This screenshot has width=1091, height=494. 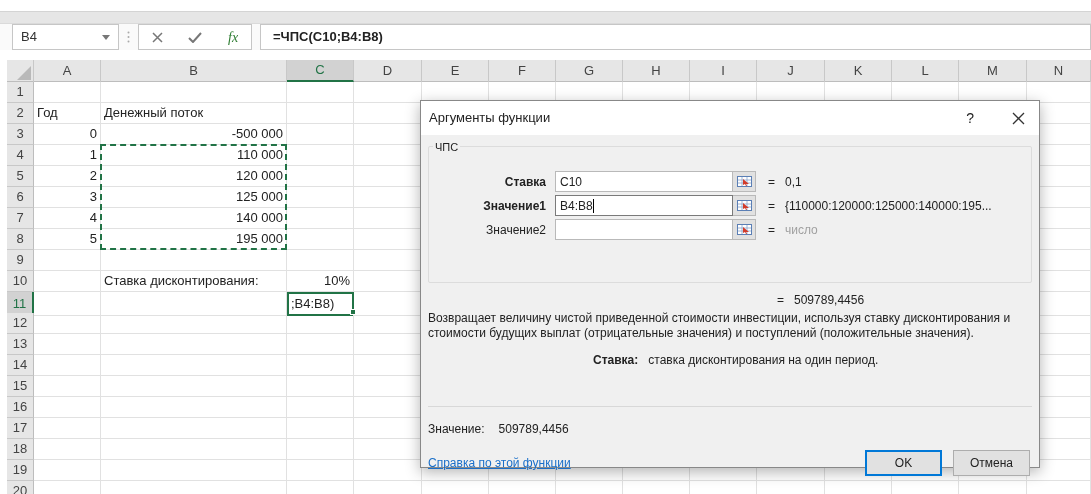 What do you see at coordinates (67, 218) in the screenshot?
I see `table-cell: 4` at bounding box center [67, 218].